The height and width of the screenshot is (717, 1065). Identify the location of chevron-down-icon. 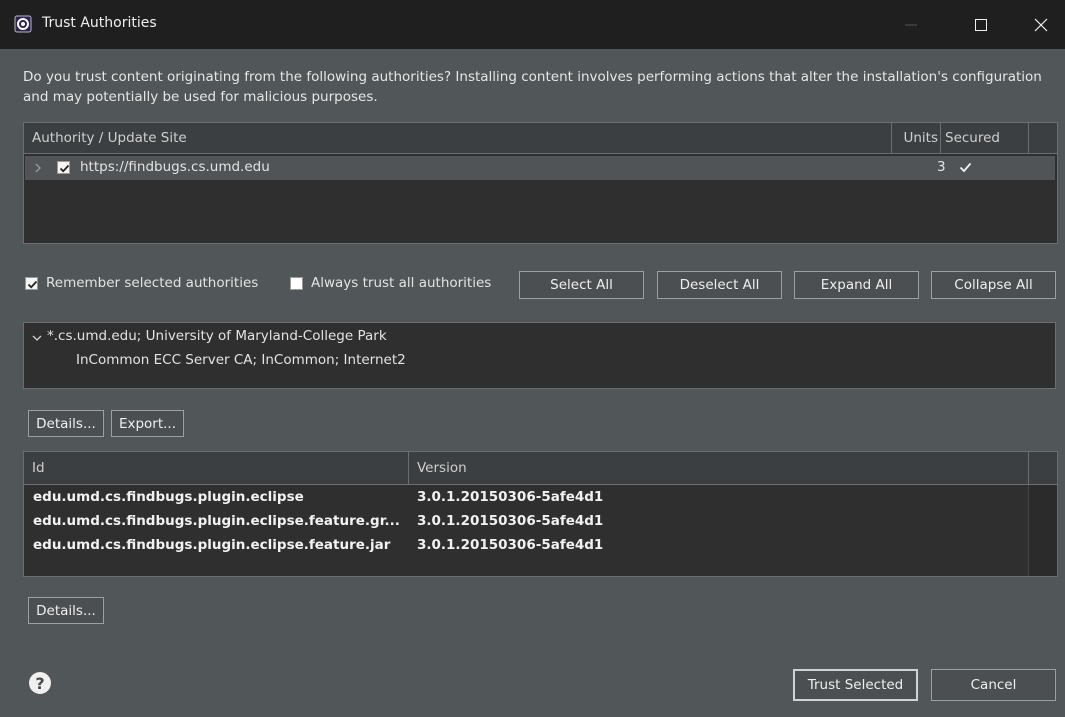
(37, 338).